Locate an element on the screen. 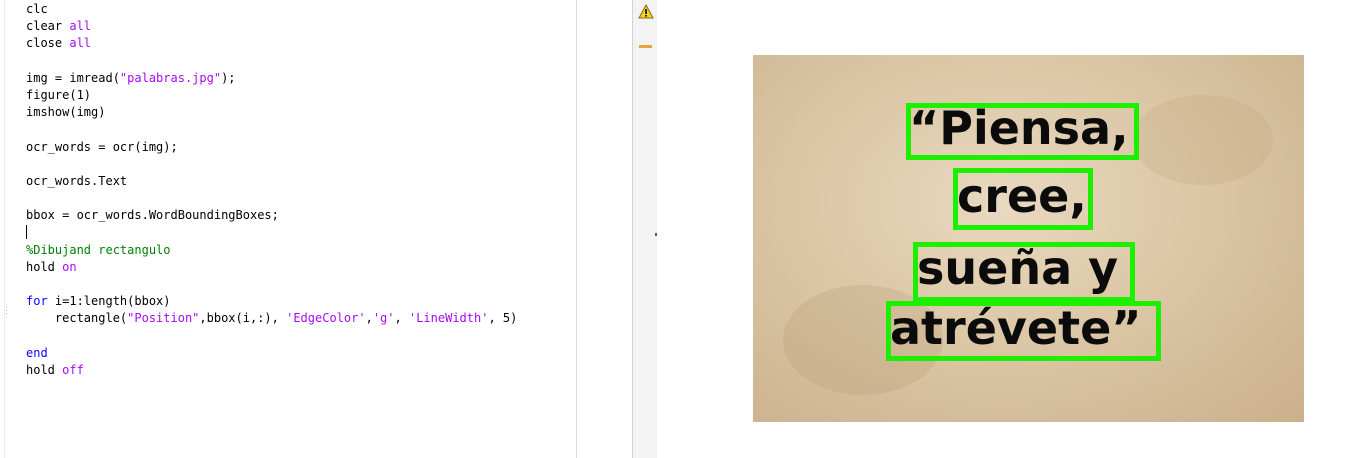  editor-gutter is located at coordinates (4, 229).